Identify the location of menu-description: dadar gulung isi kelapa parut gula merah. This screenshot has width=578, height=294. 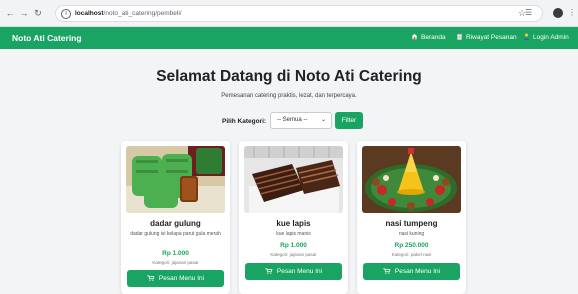
(175, 234).